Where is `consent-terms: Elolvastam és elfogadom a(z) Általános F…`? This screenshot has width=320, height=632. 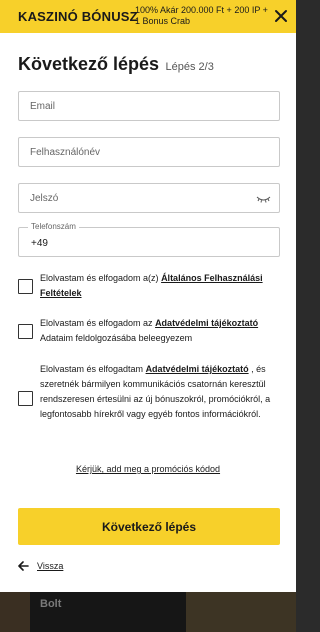 consent-terms: Elolvastam és elfogadom a(z) Általános F… is located at coordinates (149, 287).